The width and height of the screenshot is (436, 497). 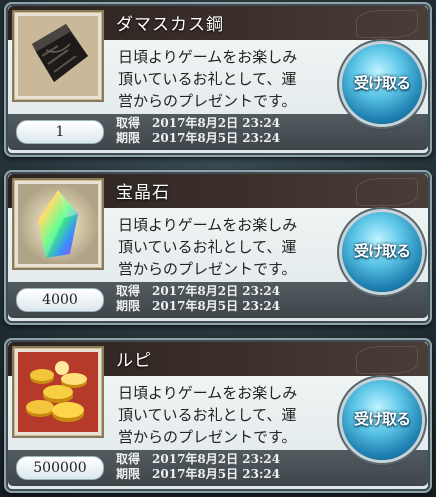 What do you see at coordinates (60, 468) in the screenshot?
I see `quantity-badge: 500000` at bounding box center [60, 468].